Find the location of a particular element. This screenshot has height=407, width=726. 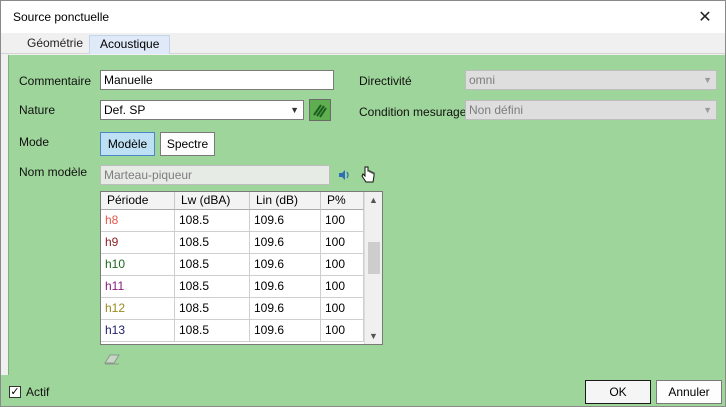

mode-label: Mode is located at coordinates (34, 142).